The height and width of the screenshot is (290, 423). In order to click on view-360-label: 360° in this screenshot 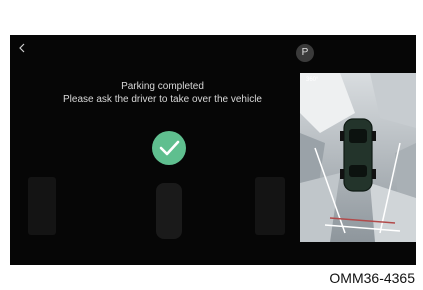, I will do `click(312, 80)`.